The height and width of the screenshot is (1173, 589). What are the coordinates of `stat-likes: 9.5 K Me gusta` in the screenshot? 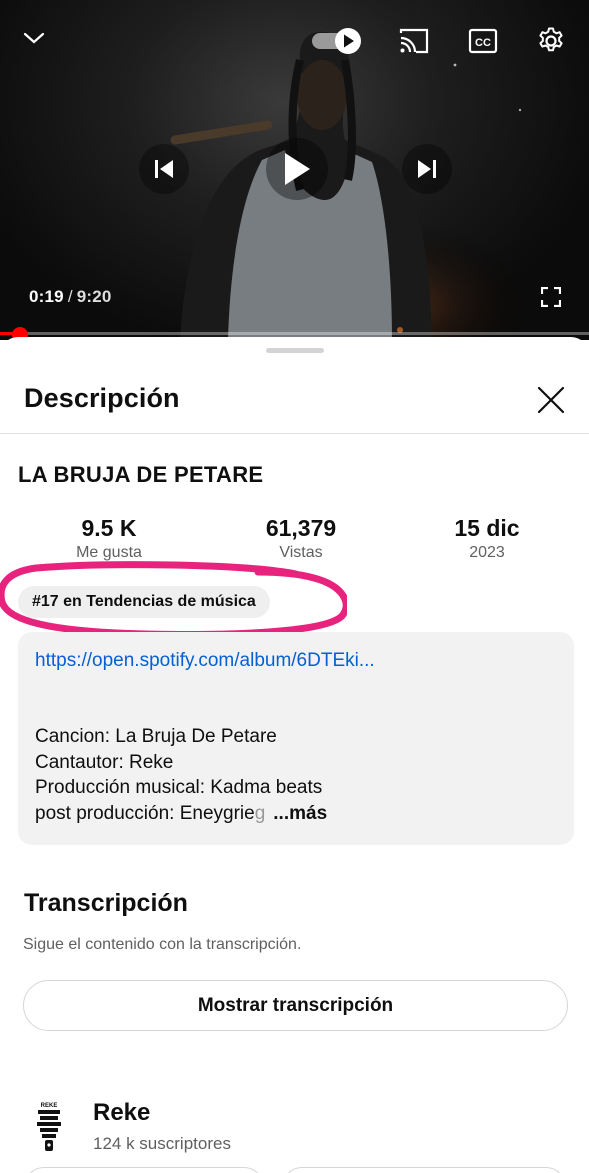 It's located at (109, 538).